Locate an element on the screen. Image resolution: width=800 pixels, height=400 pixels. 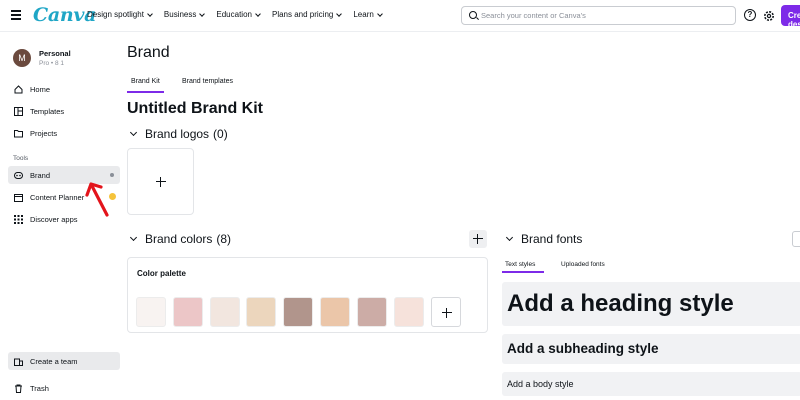
page-title: Brand is located at coordinates (148, 52).